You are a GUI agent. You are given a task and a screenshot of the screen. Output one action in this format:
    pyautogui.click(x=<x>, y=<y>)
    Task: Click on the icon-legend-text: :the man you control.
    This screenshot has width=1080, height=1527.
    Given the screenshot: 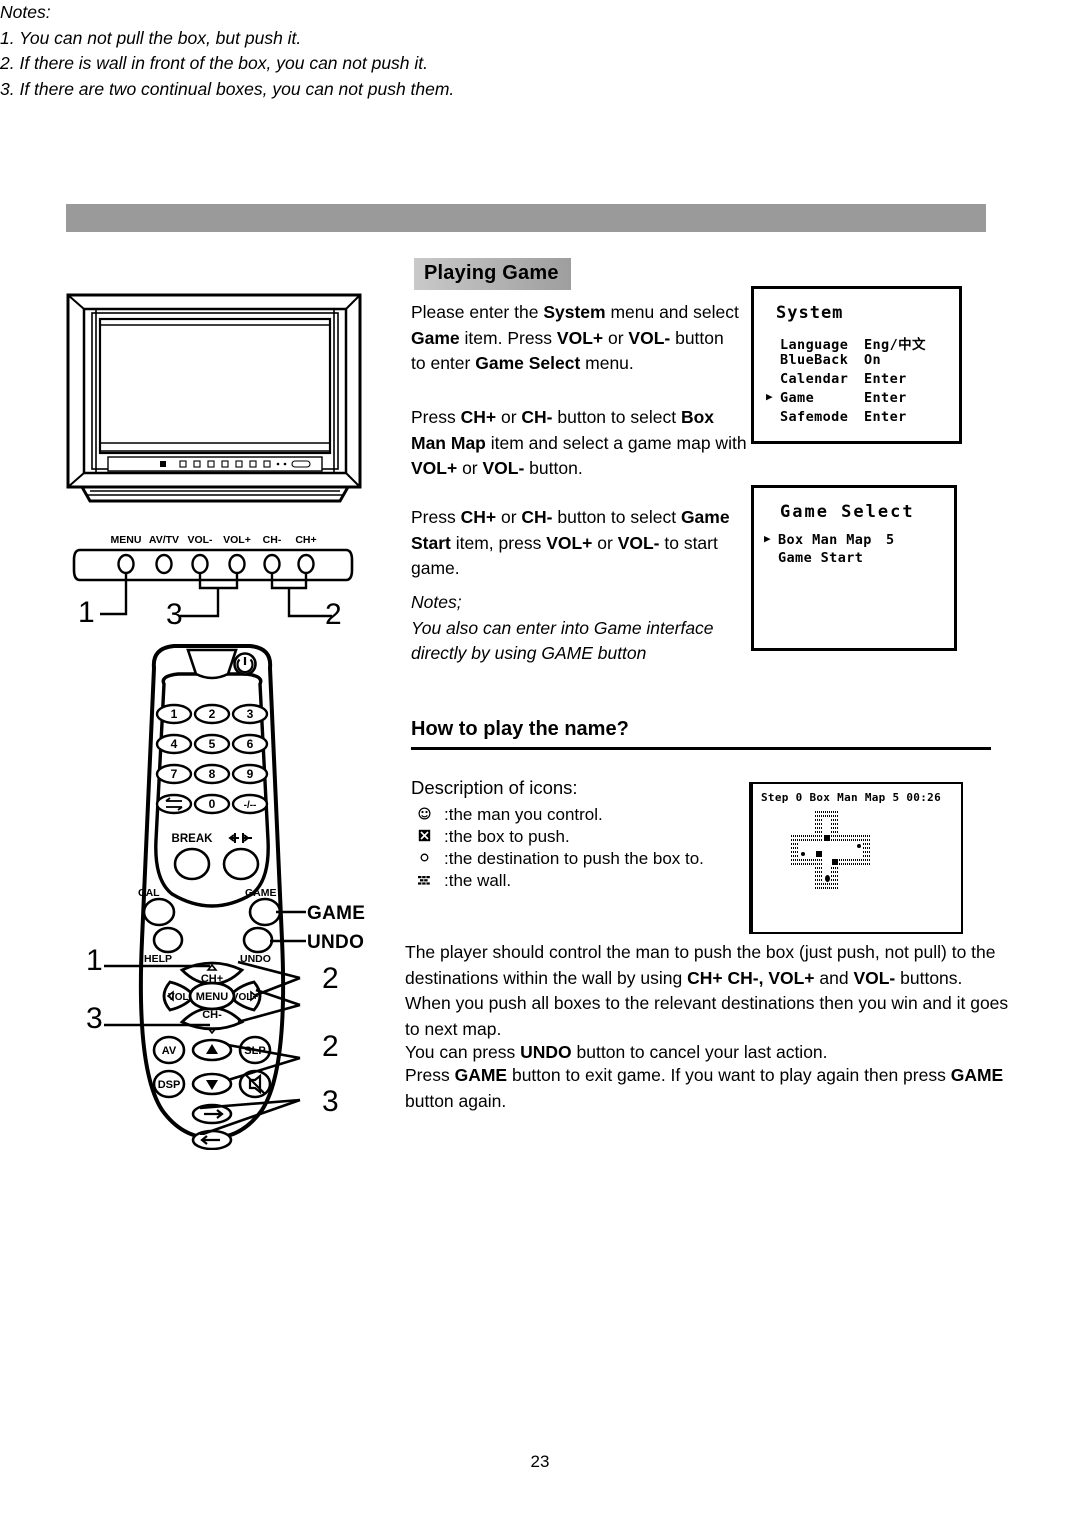 What is the action you would take?
    pyautogui.click(x=523, y=814)
    